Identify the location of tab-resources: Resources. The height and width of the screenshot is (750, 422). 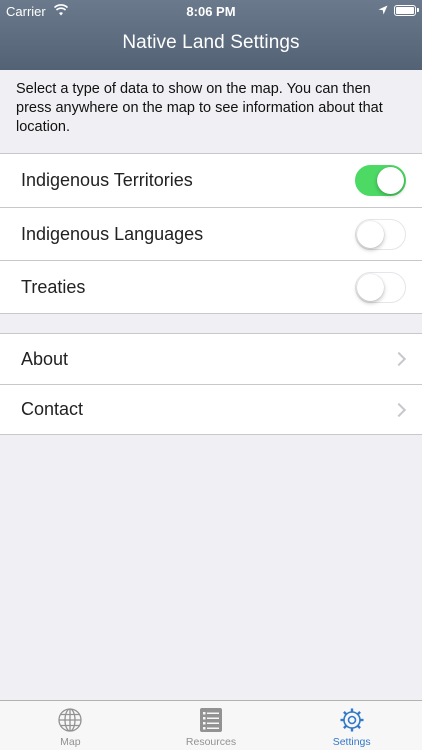
(211, 725).